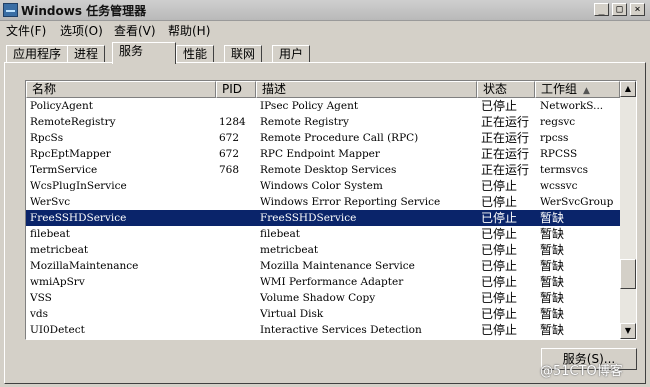 The height and width of the screenshot is (387, 650). I want to click on cell-description: WMI Performance Adapter, so click(332, 282).